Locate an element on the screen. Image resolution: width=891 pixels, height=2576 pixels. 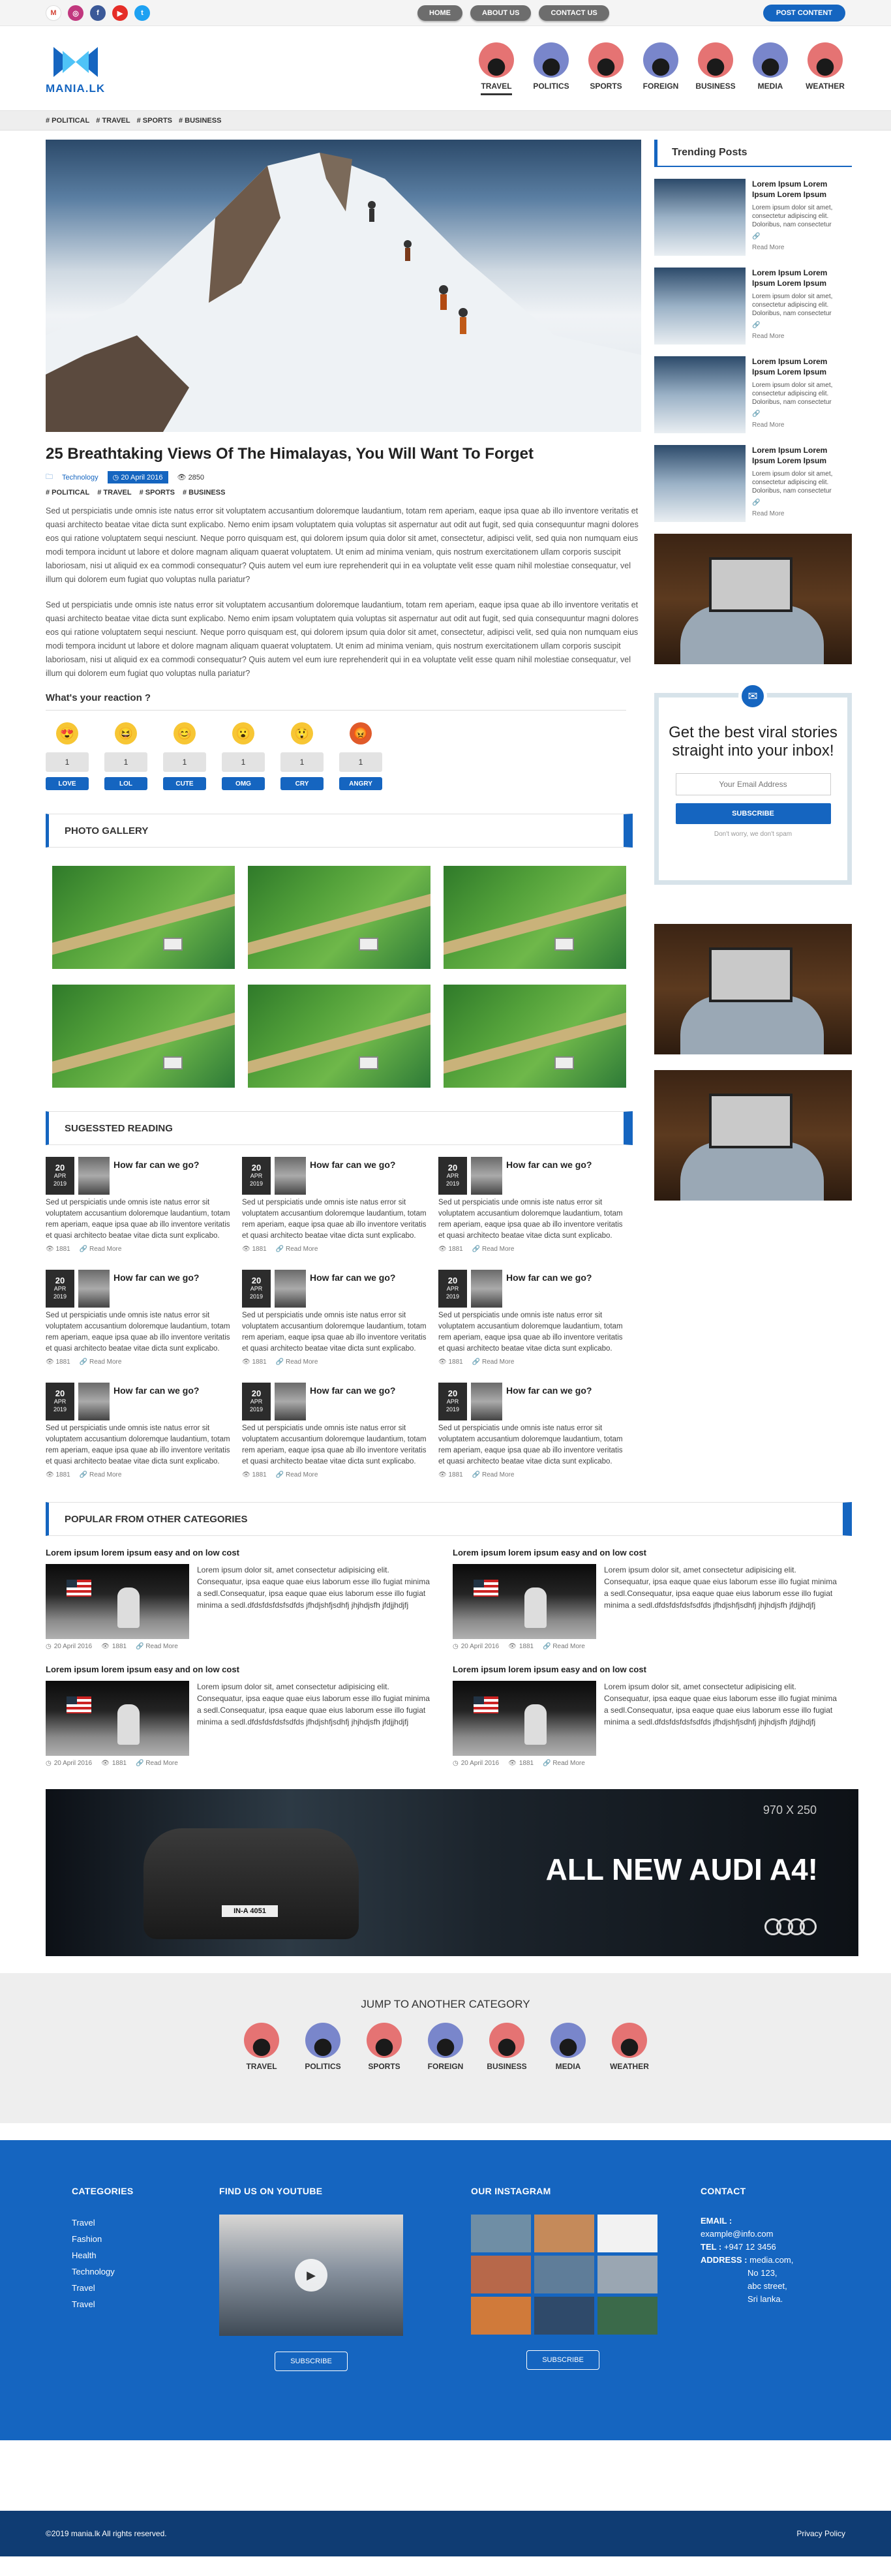
jump-category-sports: SPORTS is located at coordinates (384, 2047).